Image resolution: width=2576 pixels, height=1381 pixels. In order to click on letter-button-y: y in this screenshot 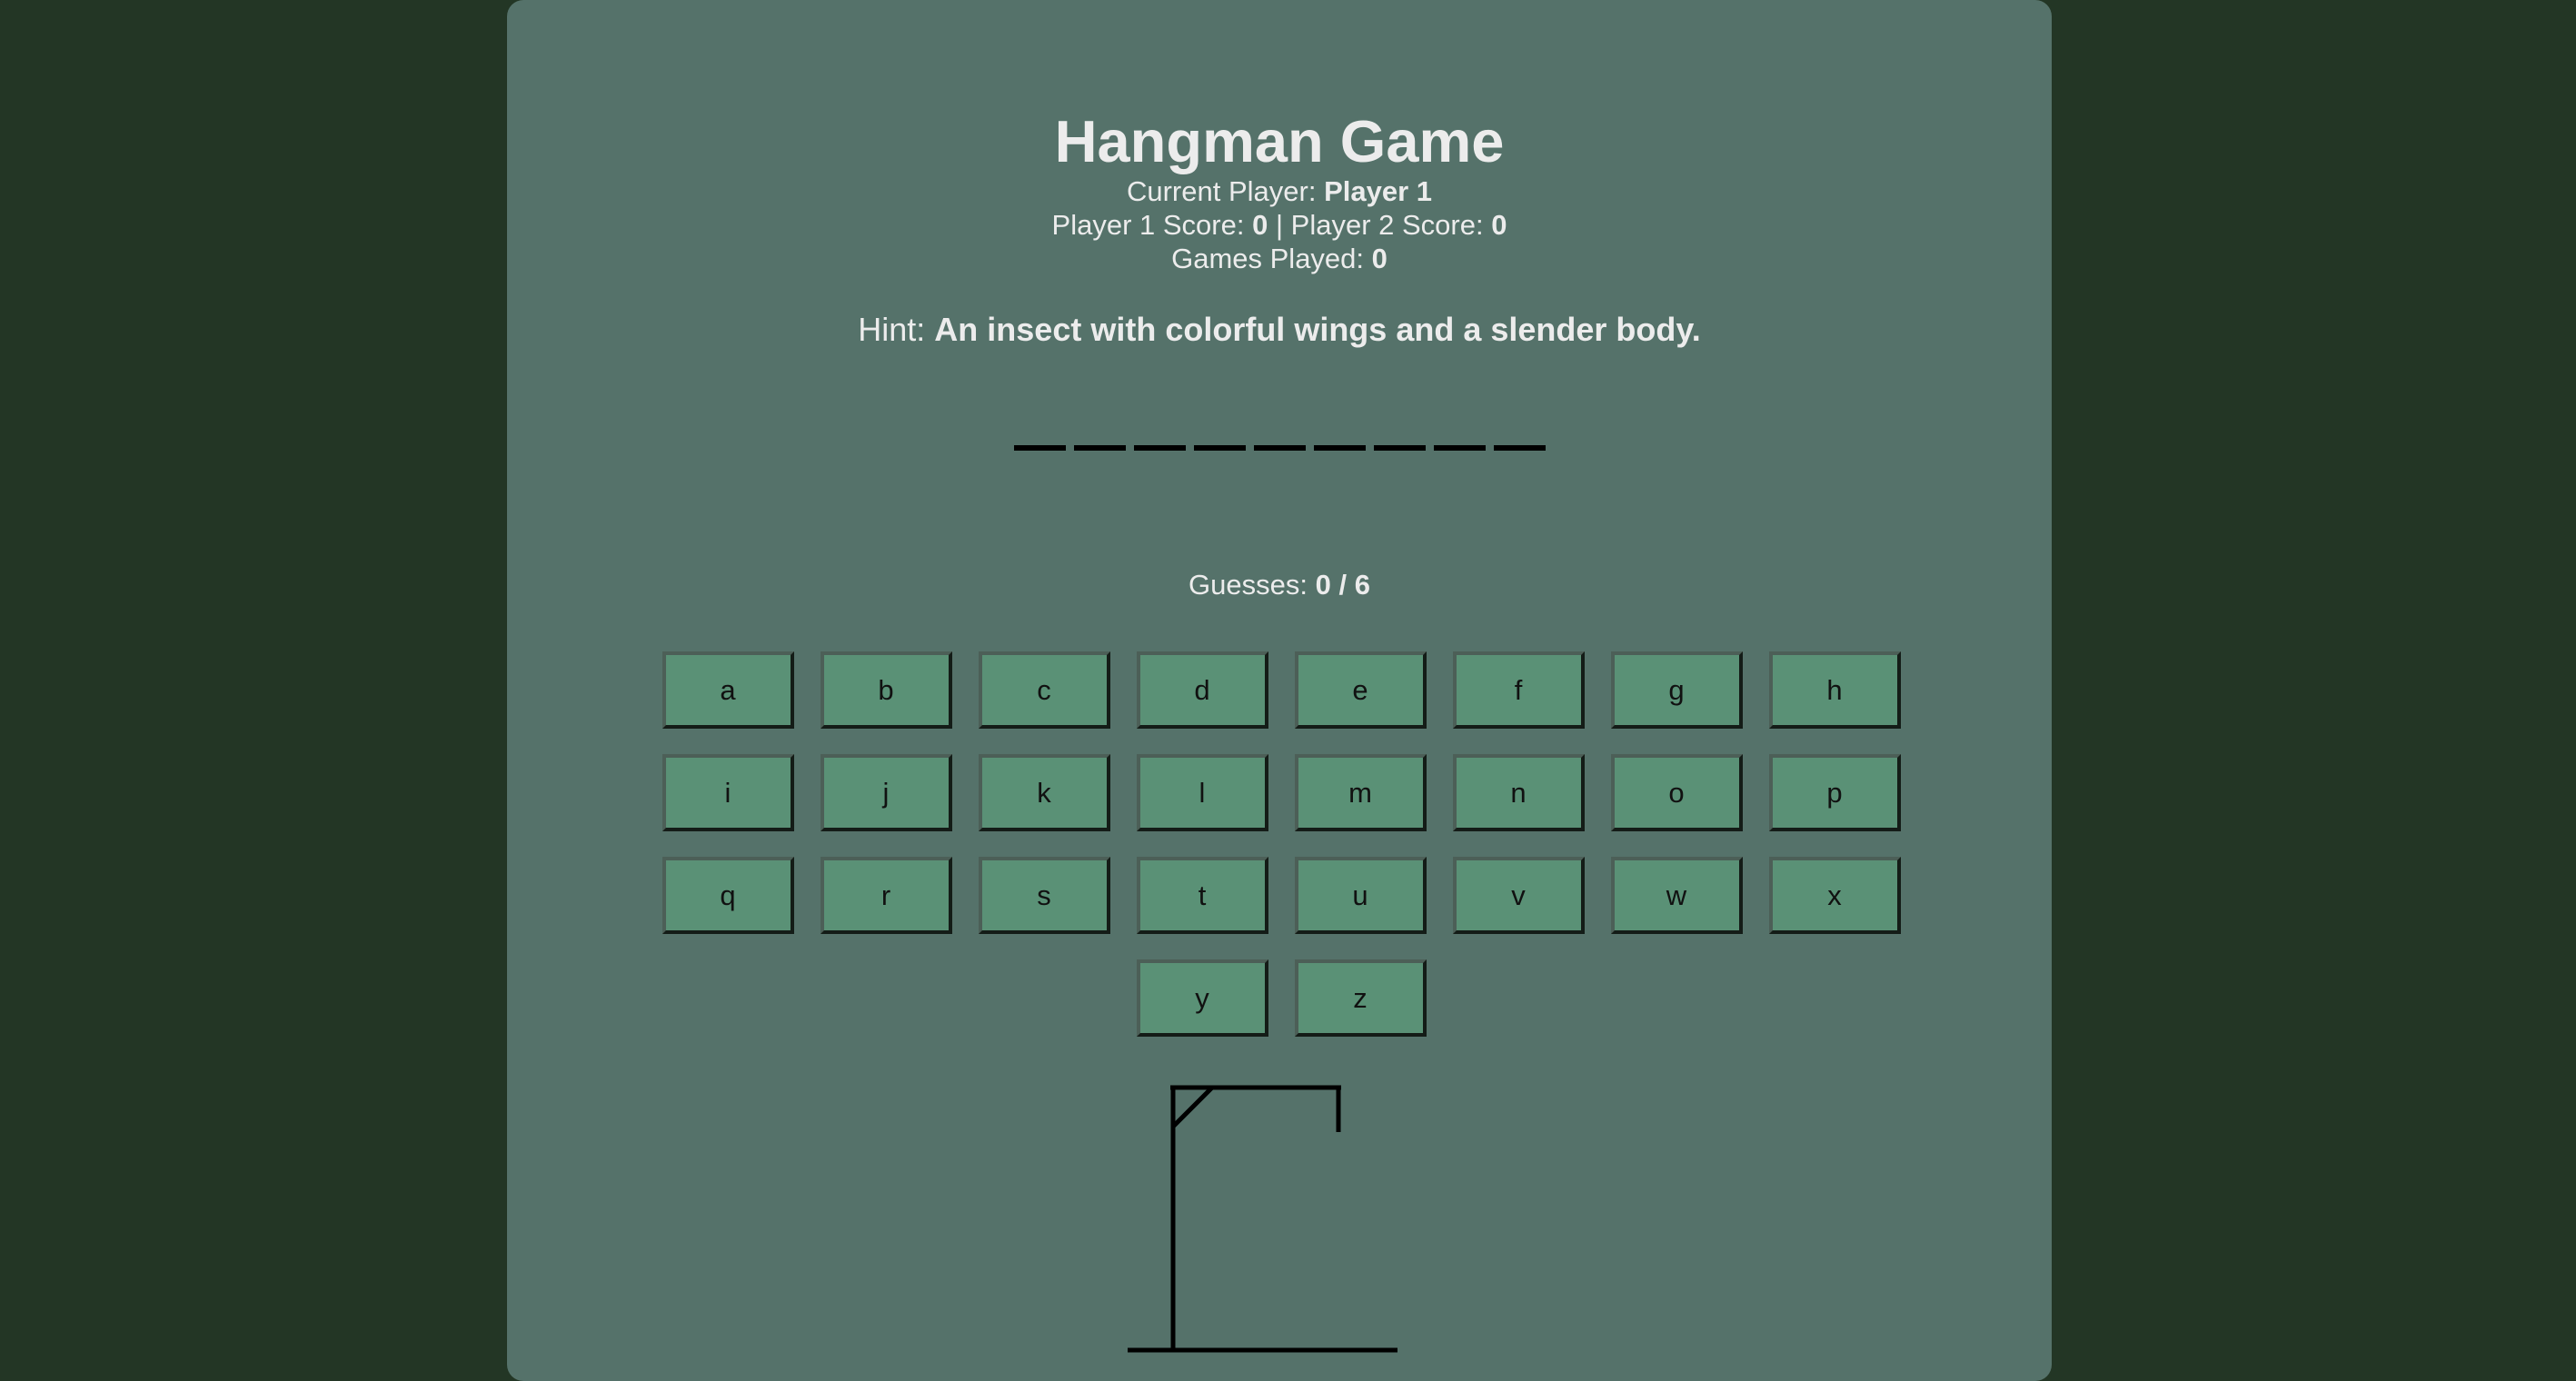, I will do `click(1202, 998)`.